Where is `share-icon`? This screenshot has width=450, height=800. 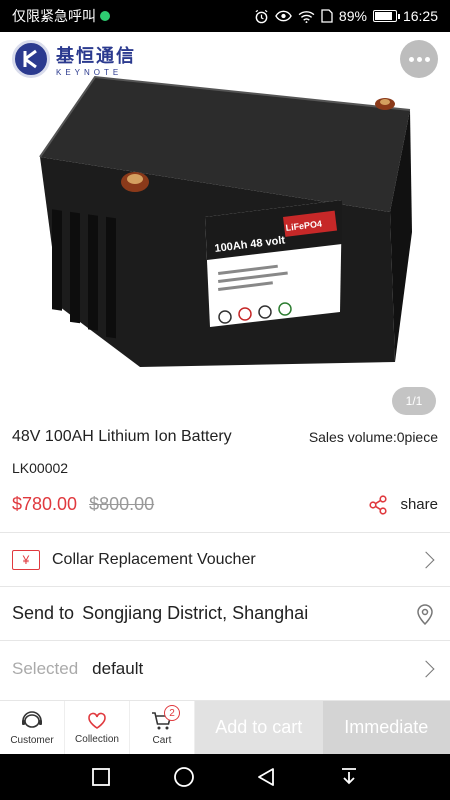 share-icon is located at coordinates (378, 504).